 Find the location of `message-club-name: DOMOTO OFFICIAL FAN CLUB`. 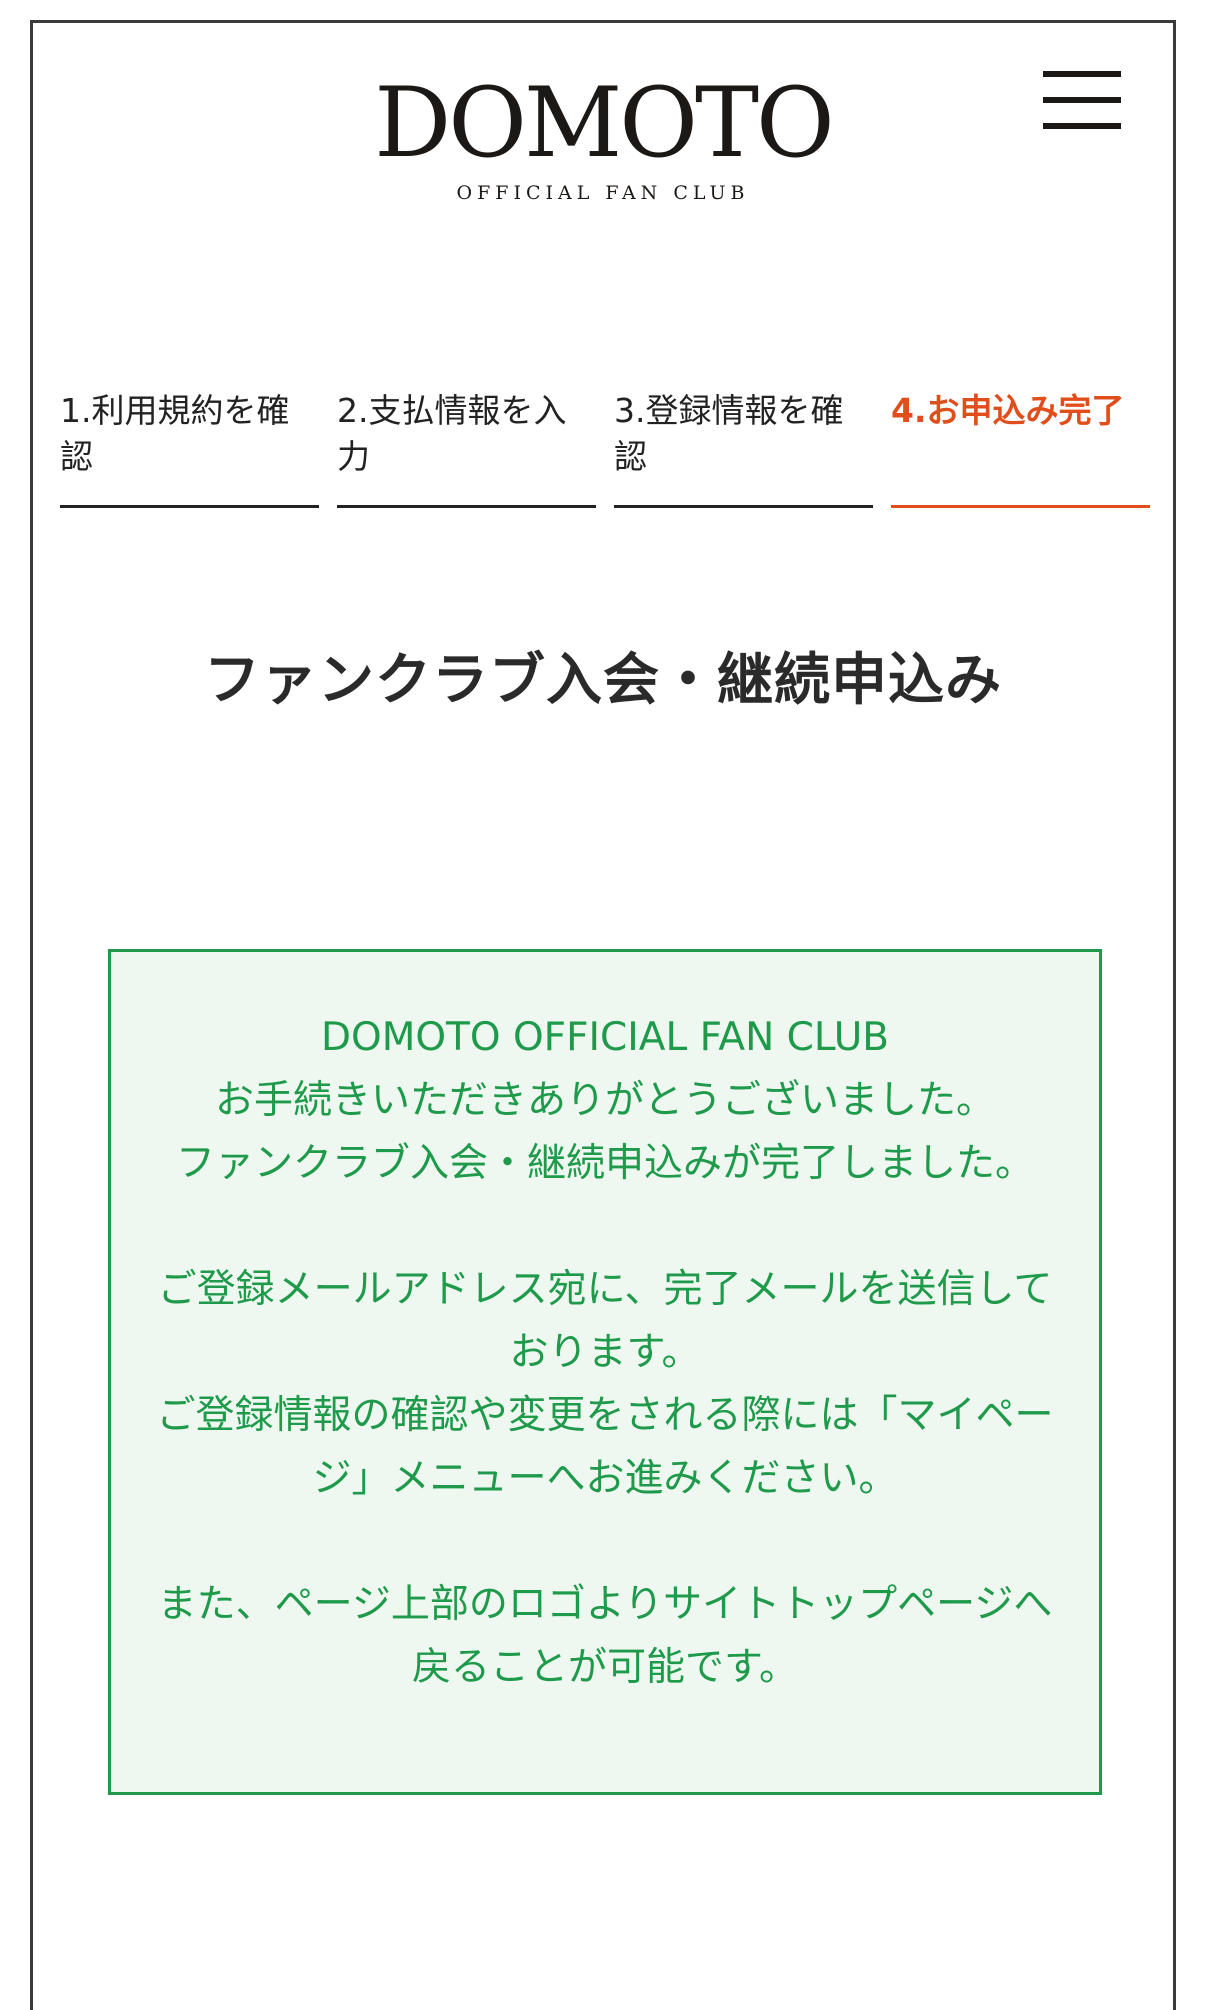

message-club-name: DOMOTO OFFICIAL FAN CLUB is located at coordinates (604, 1037).